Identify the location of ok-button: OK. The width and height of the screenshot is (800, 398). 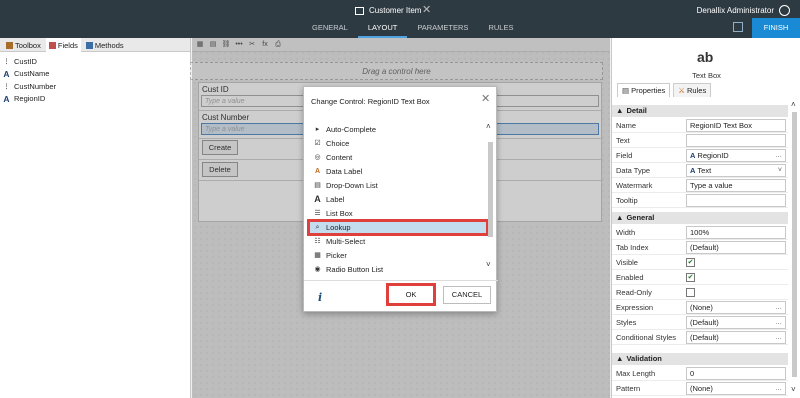
(411, 294).